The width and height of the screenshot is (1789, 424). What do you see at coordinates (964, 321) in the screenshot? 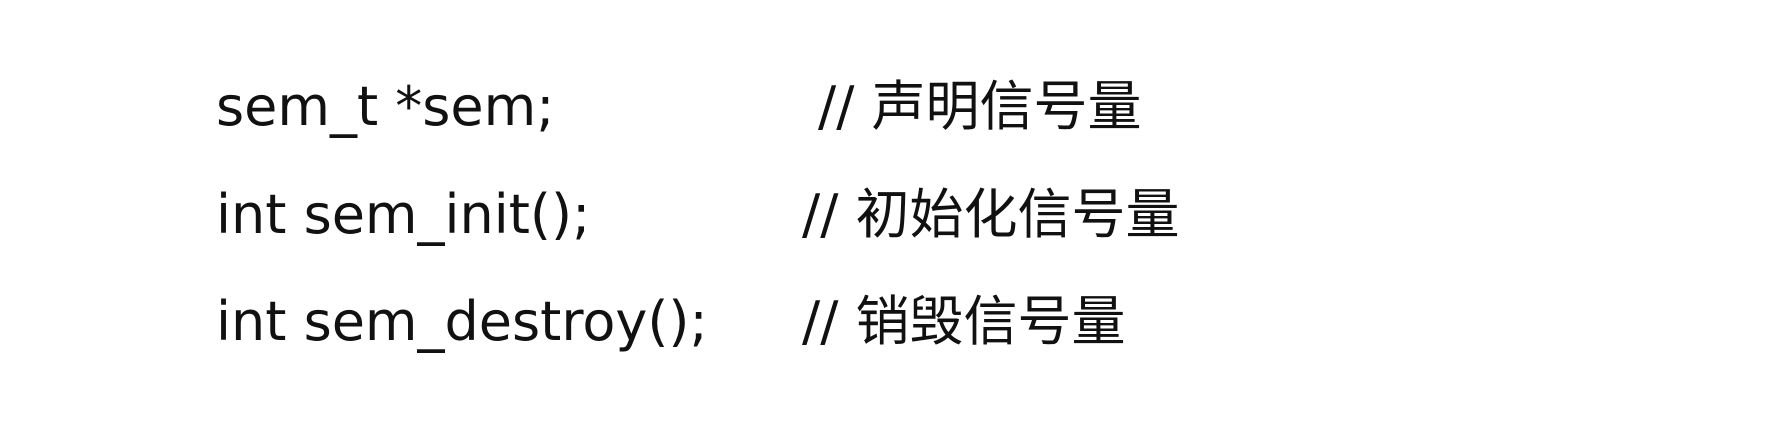
I see `code-comment: // 销毁信号量` at bounding box center [964, 321].